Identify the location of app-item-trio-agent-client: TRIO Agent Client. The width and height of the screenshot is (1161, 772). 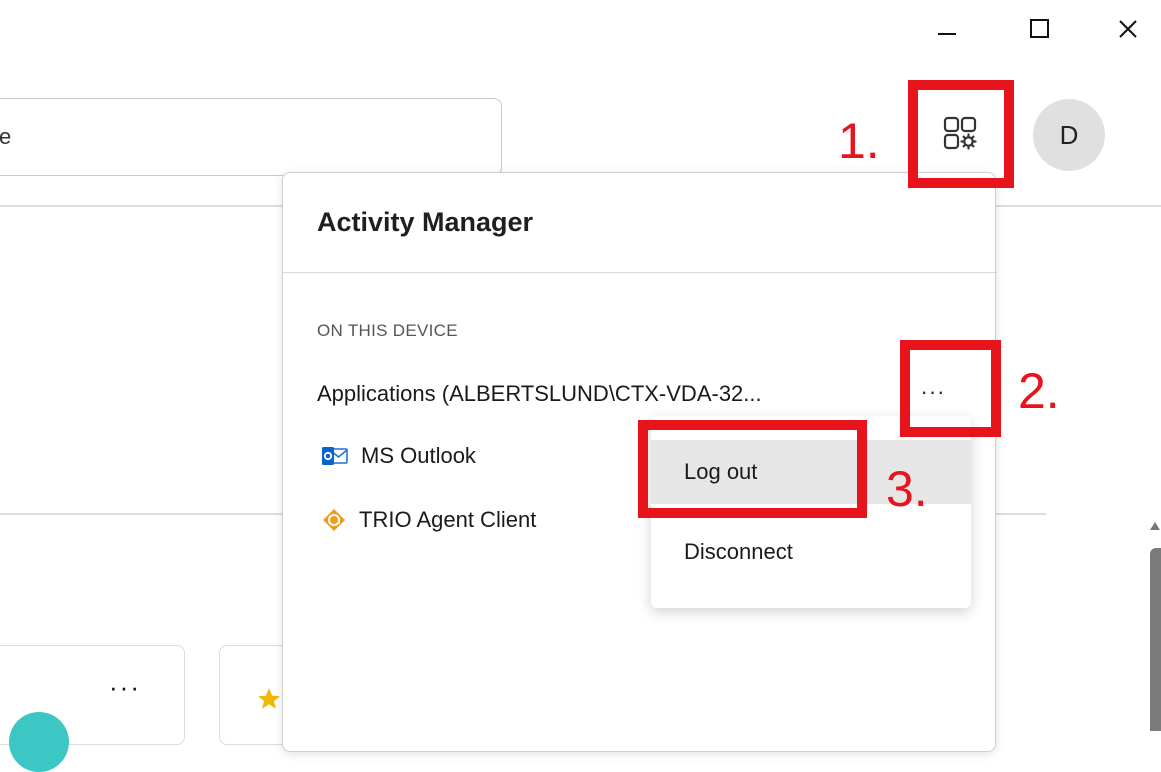
(428, 520).